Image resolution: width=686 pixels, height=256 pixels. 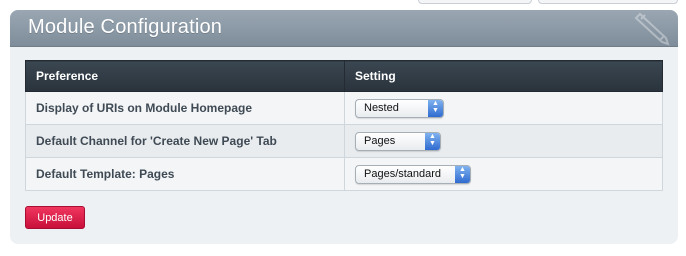 I want to click on column-header-setting: Setting, so click(x=503, y=76).